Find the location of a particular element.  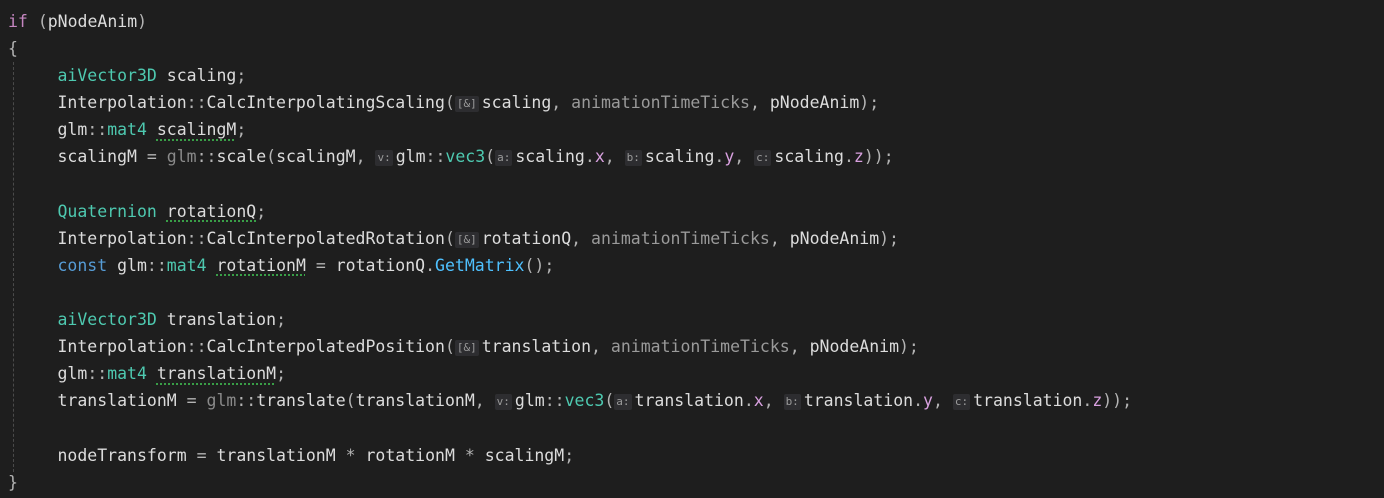

code-line-3: aiVector3D scaling; is located at coordinates (692, 75).